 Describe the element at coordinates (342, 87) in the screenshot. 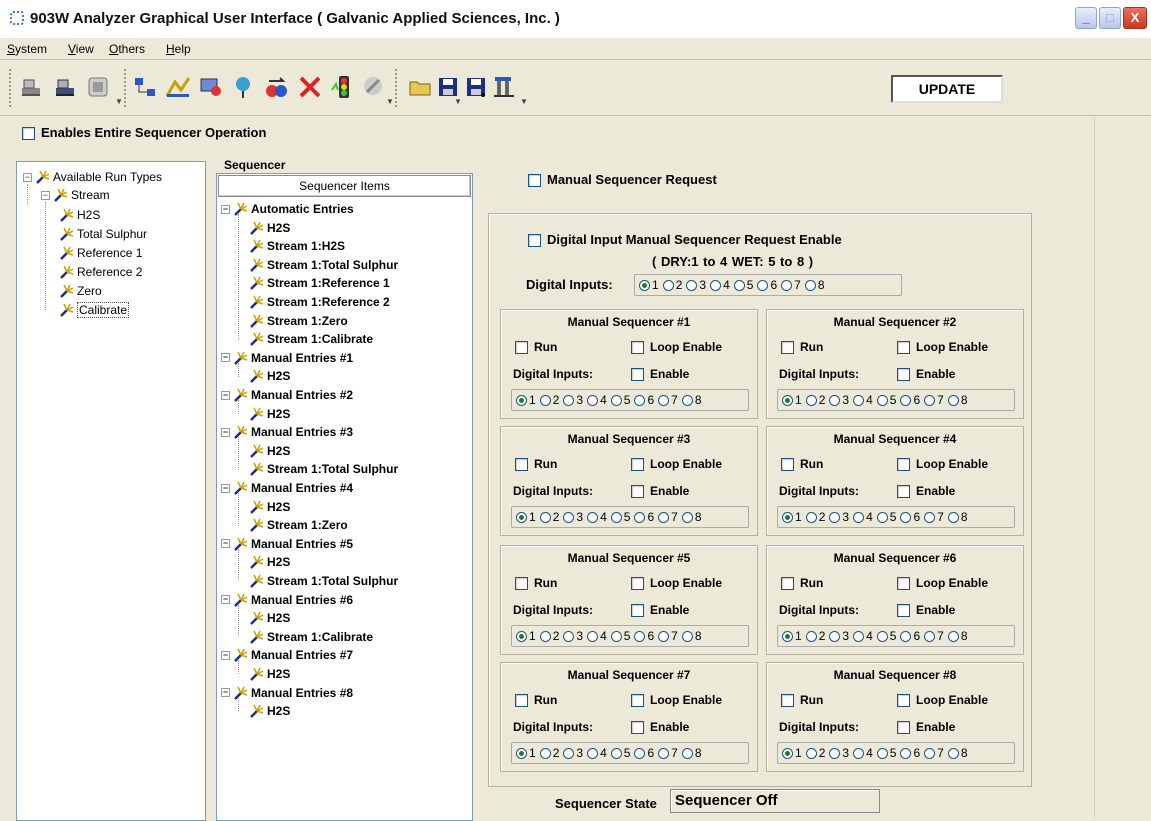

I see `signal-icon` at that location.